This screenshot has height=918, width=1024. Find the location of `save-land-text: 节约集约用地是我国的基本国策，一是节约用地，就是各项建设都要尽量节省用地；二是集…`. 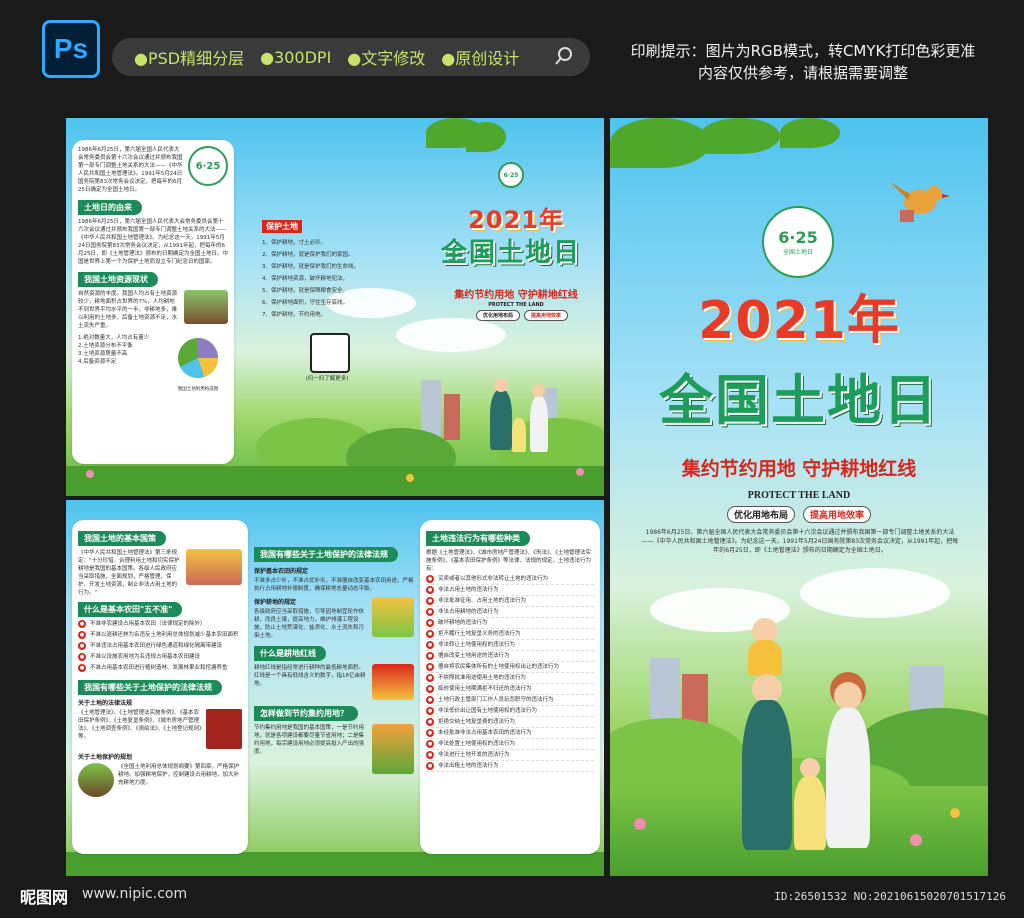

save-land-text: 节约集约用地是我国的基本国策，一是节约用地，就是各项建设都要尽量节省用地；二是集… is located at coordinates (309, 740).